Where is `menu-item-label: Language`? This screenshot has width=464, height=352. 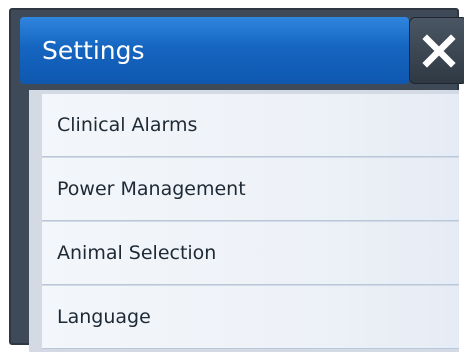 menu-item-label: Language is located at coordinates (104, 317).